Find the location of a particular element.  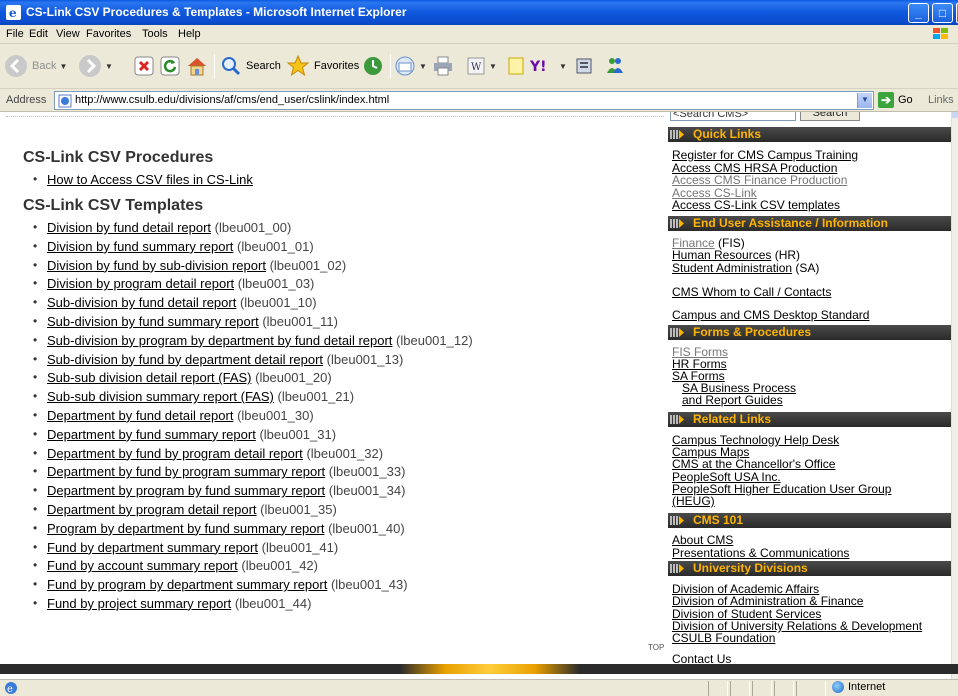

menu-edit: Edit is located at coordinates (38, 34).